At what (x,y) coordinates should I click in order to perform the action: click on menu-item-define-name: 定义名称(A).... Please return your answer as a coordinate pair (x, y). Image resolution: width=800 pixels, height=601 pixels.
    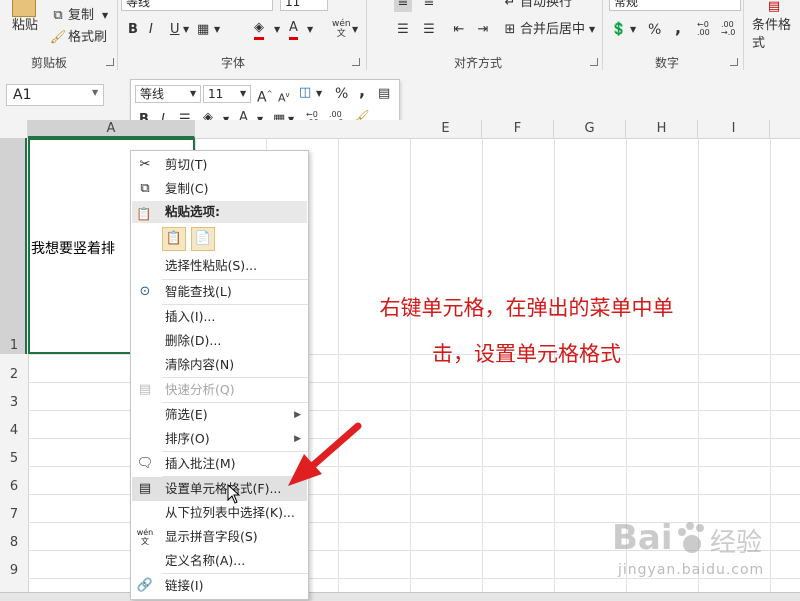
    Looking at the image, I should click on (219, 561).